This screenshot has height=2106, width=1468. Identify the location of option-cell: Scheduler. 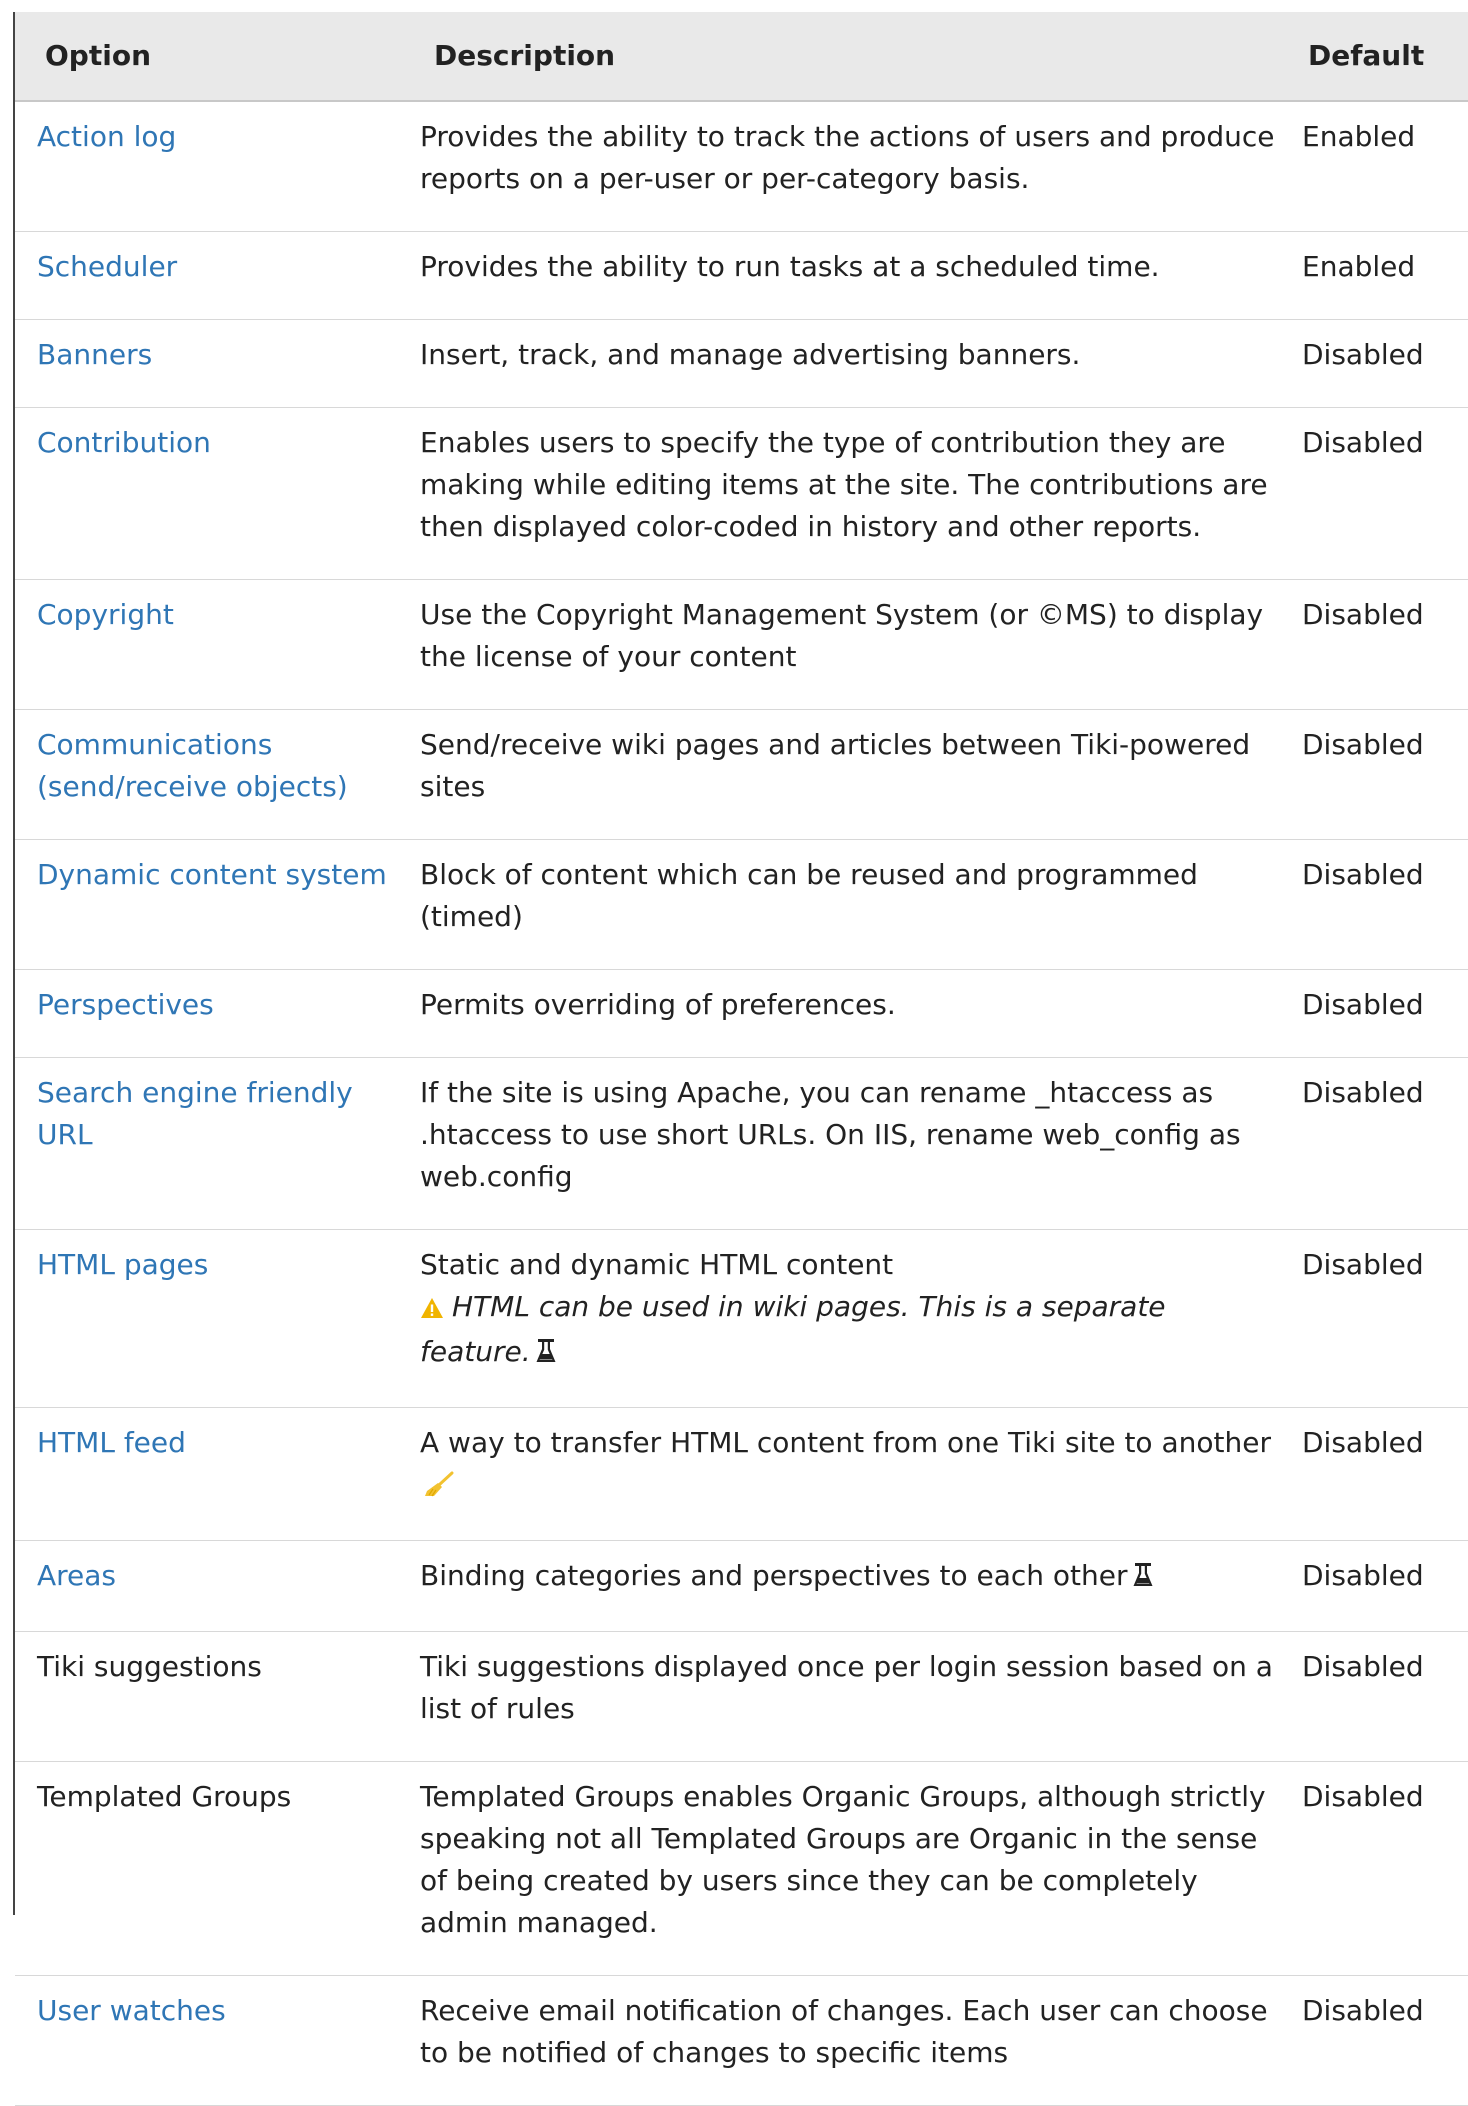
(209, 275).